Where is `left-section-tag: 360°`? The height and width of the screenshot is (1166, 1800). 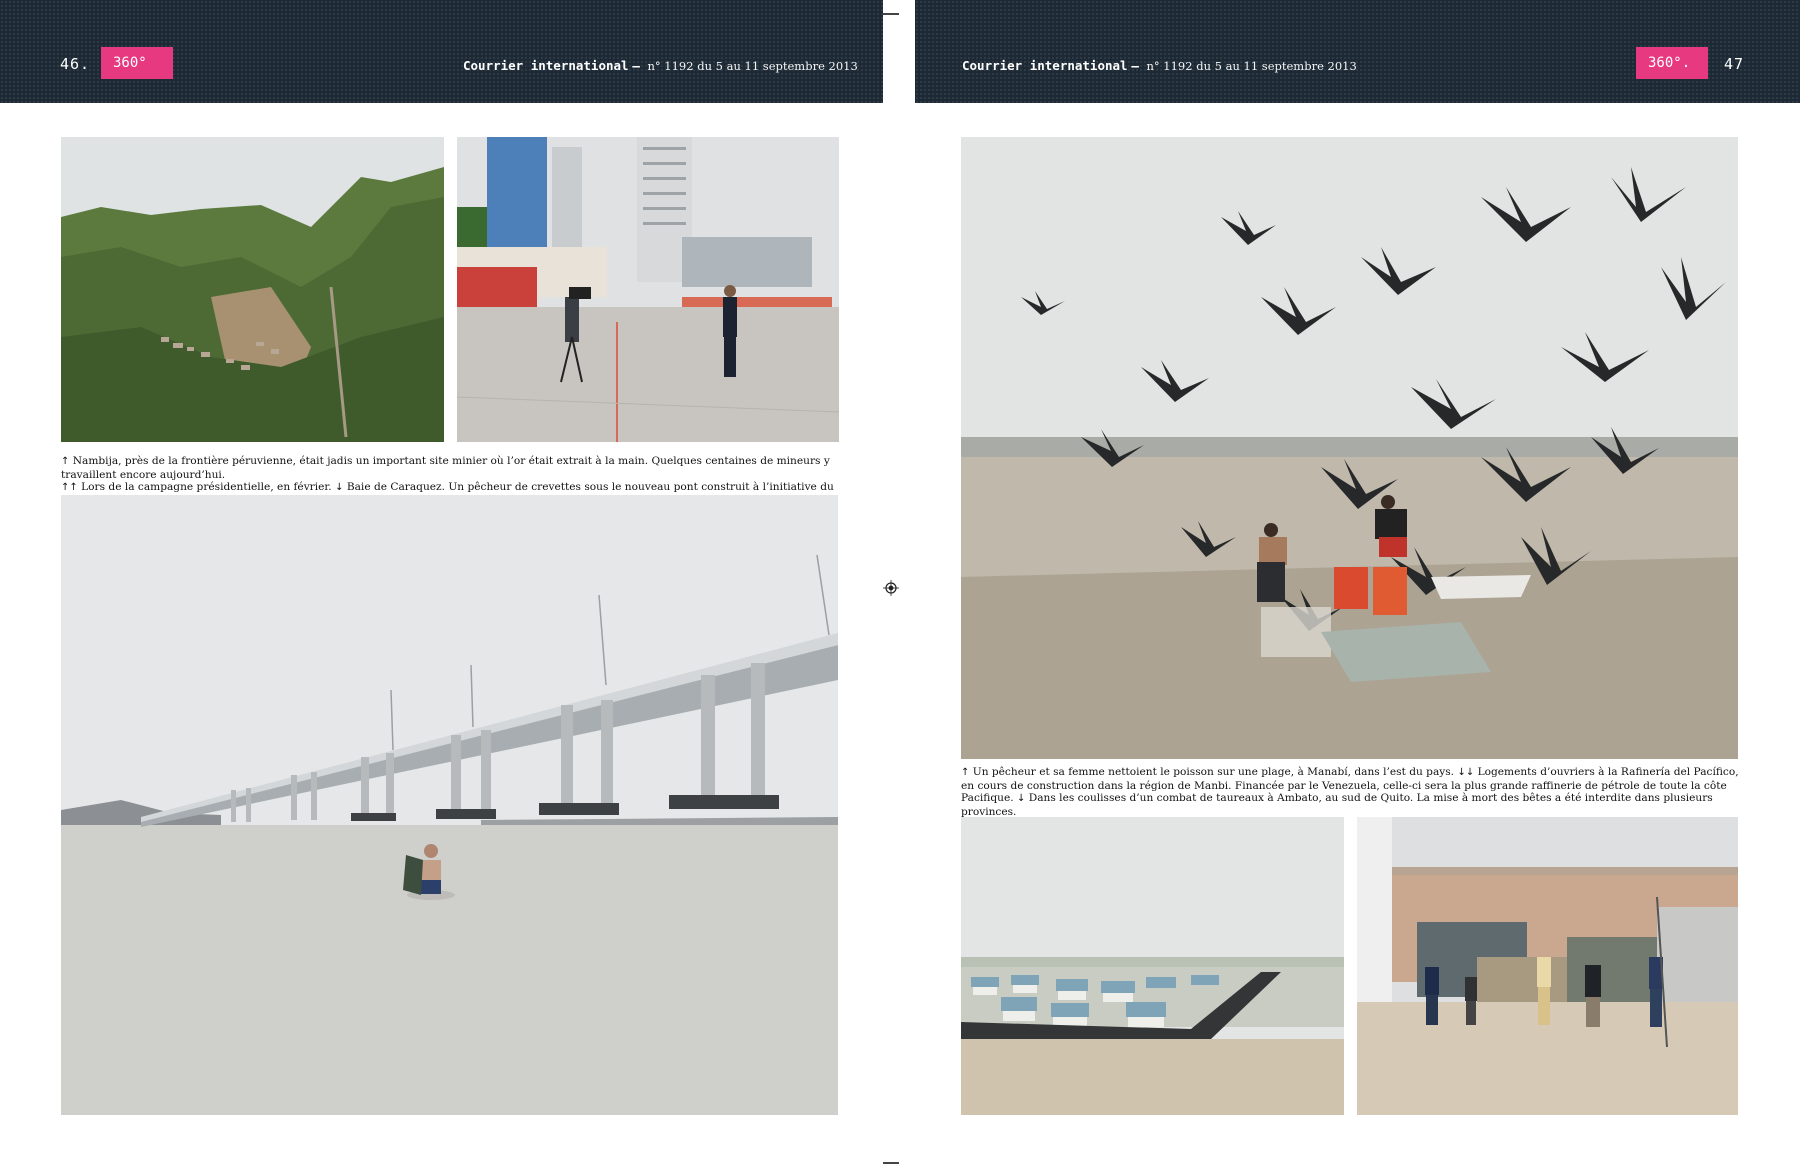
left-section-tag: 360° is located at coordinates (137, 63).